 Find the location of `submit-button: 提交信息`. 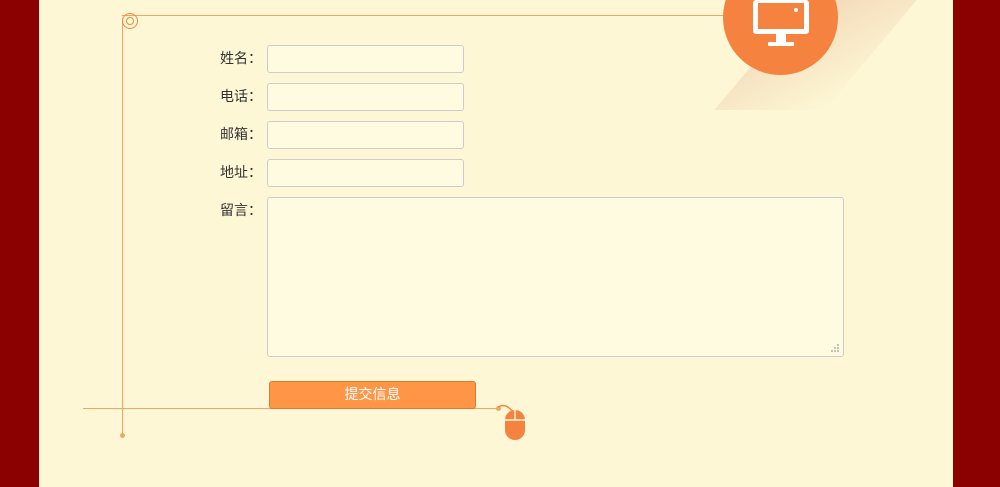

submit-button: 提交信息 is located at coordinates (372, 395).